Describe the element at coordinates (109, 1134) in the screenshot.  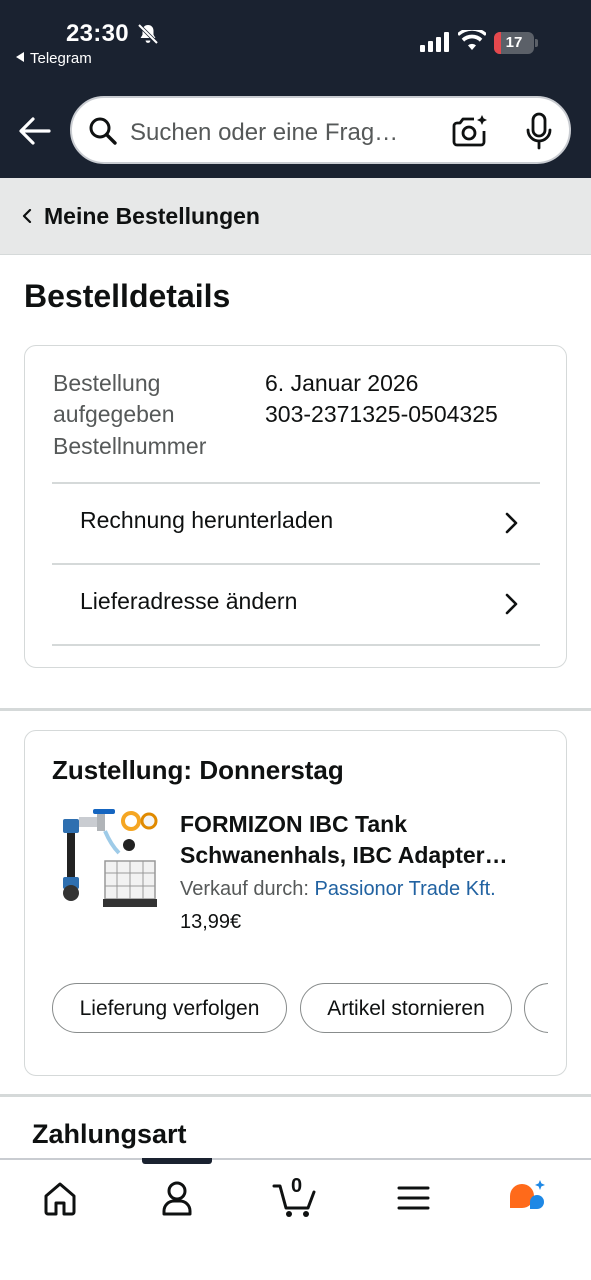
I see `payment-section-title: Zahlungsart` at that location.